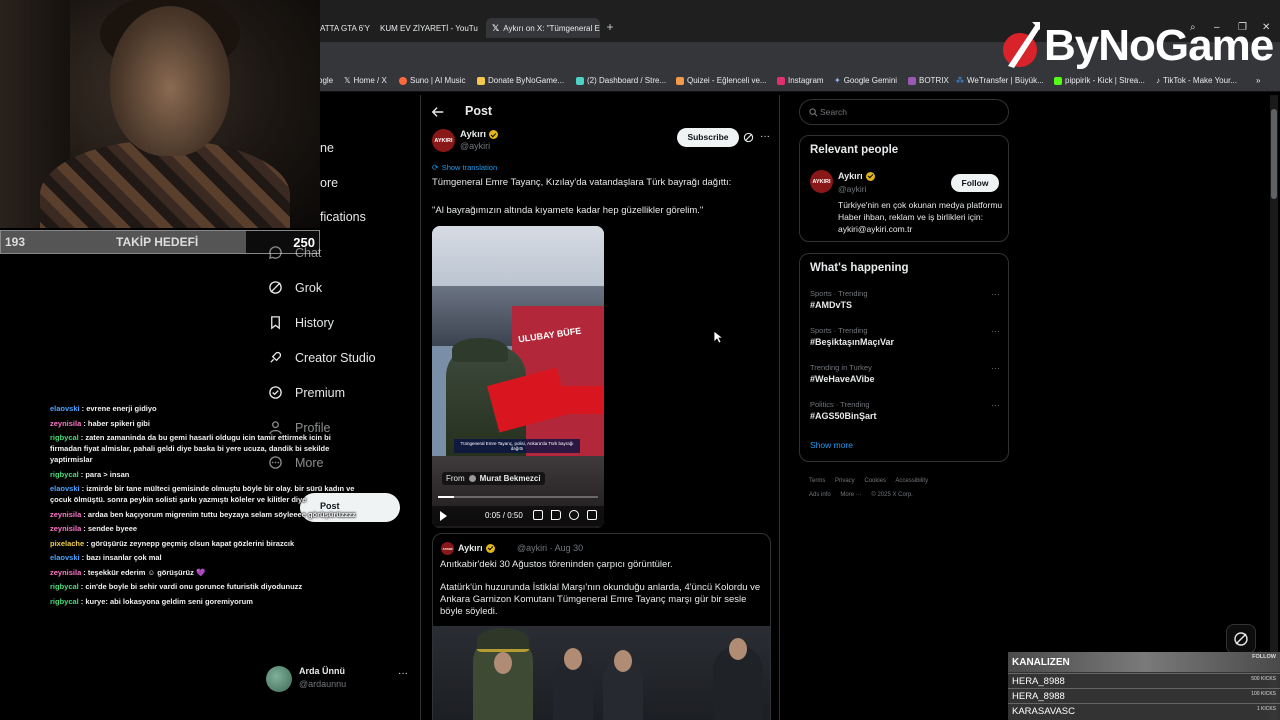 Image resolution: width=1280 pixels, height=720 pixels. What do you see at coordinates (817, 481) in the screenshot?
I see `footer-link: Terms` at bounding box center [817, 481].